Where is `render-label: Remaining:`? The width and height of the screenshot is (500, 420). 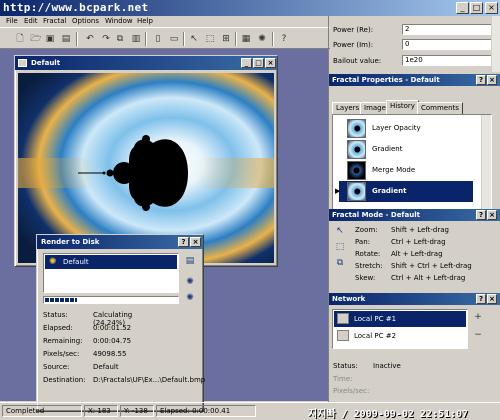 render-label: Remaining: is located at coordinates (63, 341).